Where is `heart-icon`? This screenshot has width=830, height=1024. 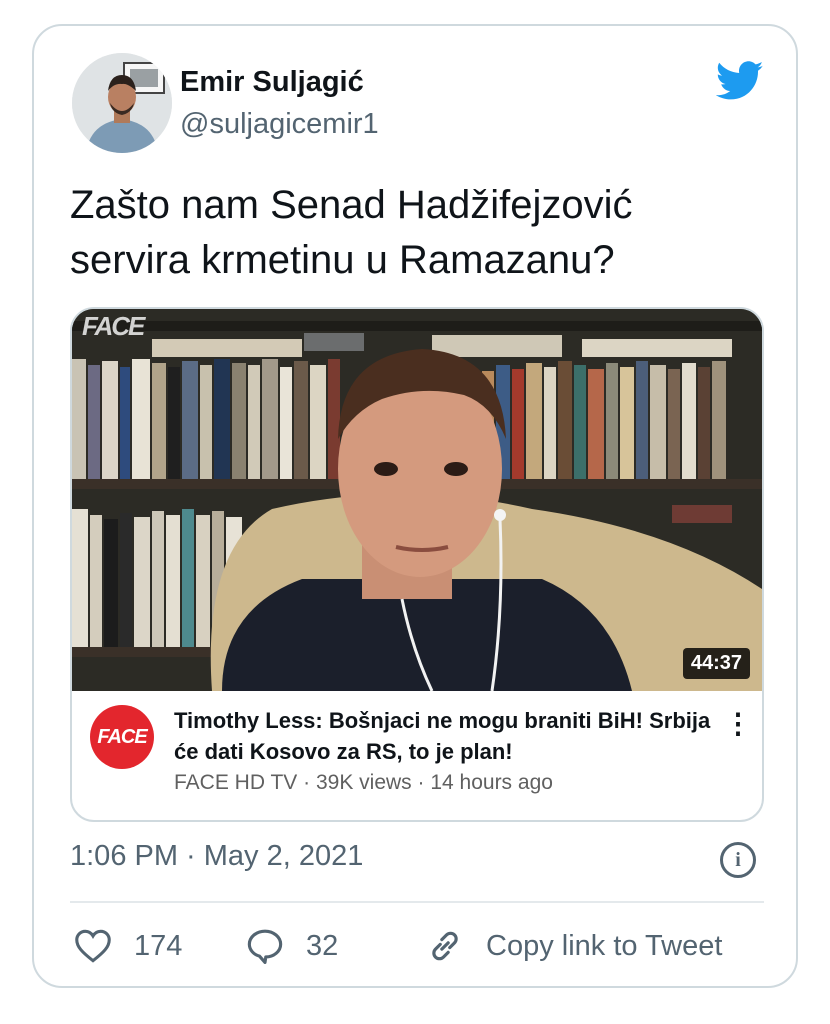
heart-icon is located at coordinates (93, 946).